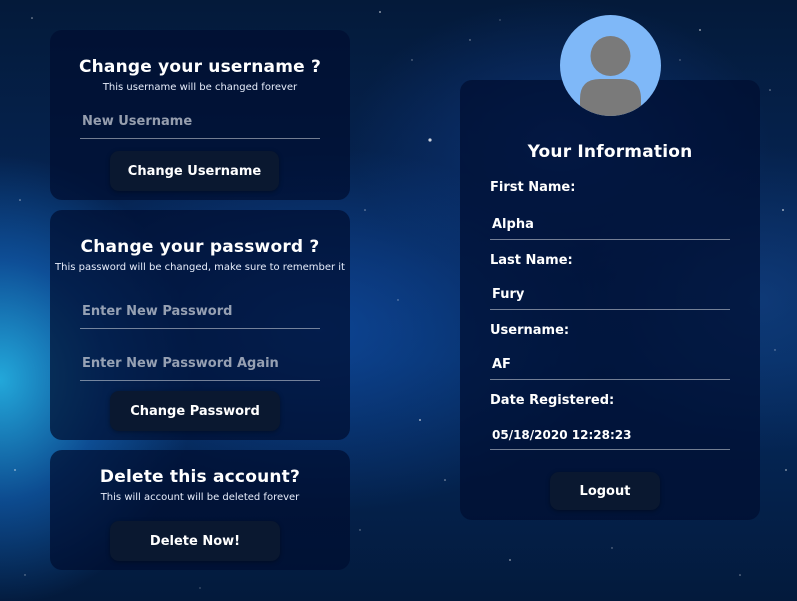 The width and height of the screenshot is (797, 601). What do you see at coordinates (610, 435) in the screenshot?
I see `date-registered-value: 05/18/2020 12:28:23` at bounding box center [610, 435].